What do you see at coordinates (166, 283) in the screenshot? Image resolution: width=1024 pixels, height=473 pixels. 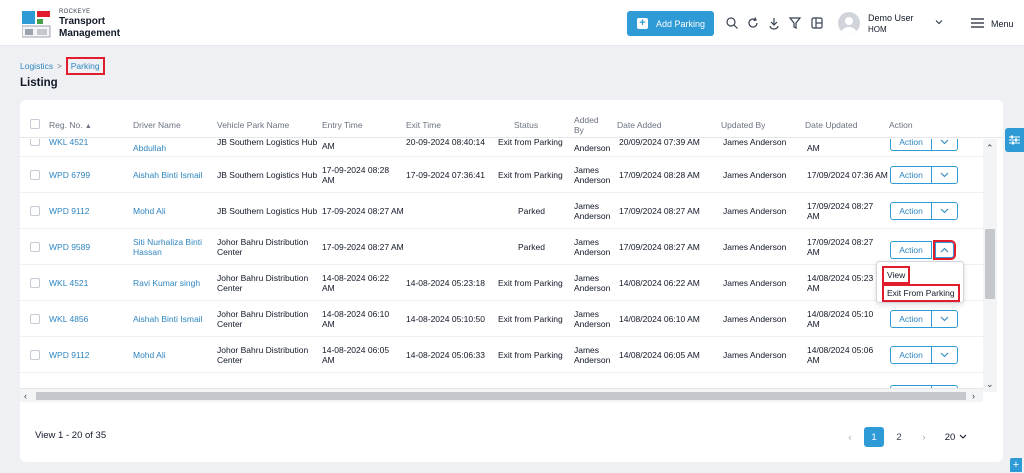 I see `driver-name-link: Ravi Kumar singh` at bounding box center [166, 283].